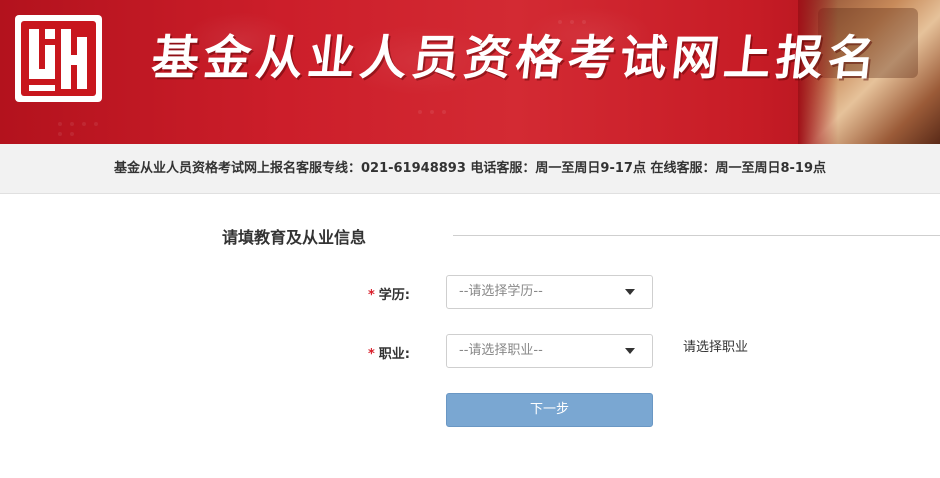 The width and height of the screenshot is (940, 478). I want to click on section-divider, so click(696, 235).